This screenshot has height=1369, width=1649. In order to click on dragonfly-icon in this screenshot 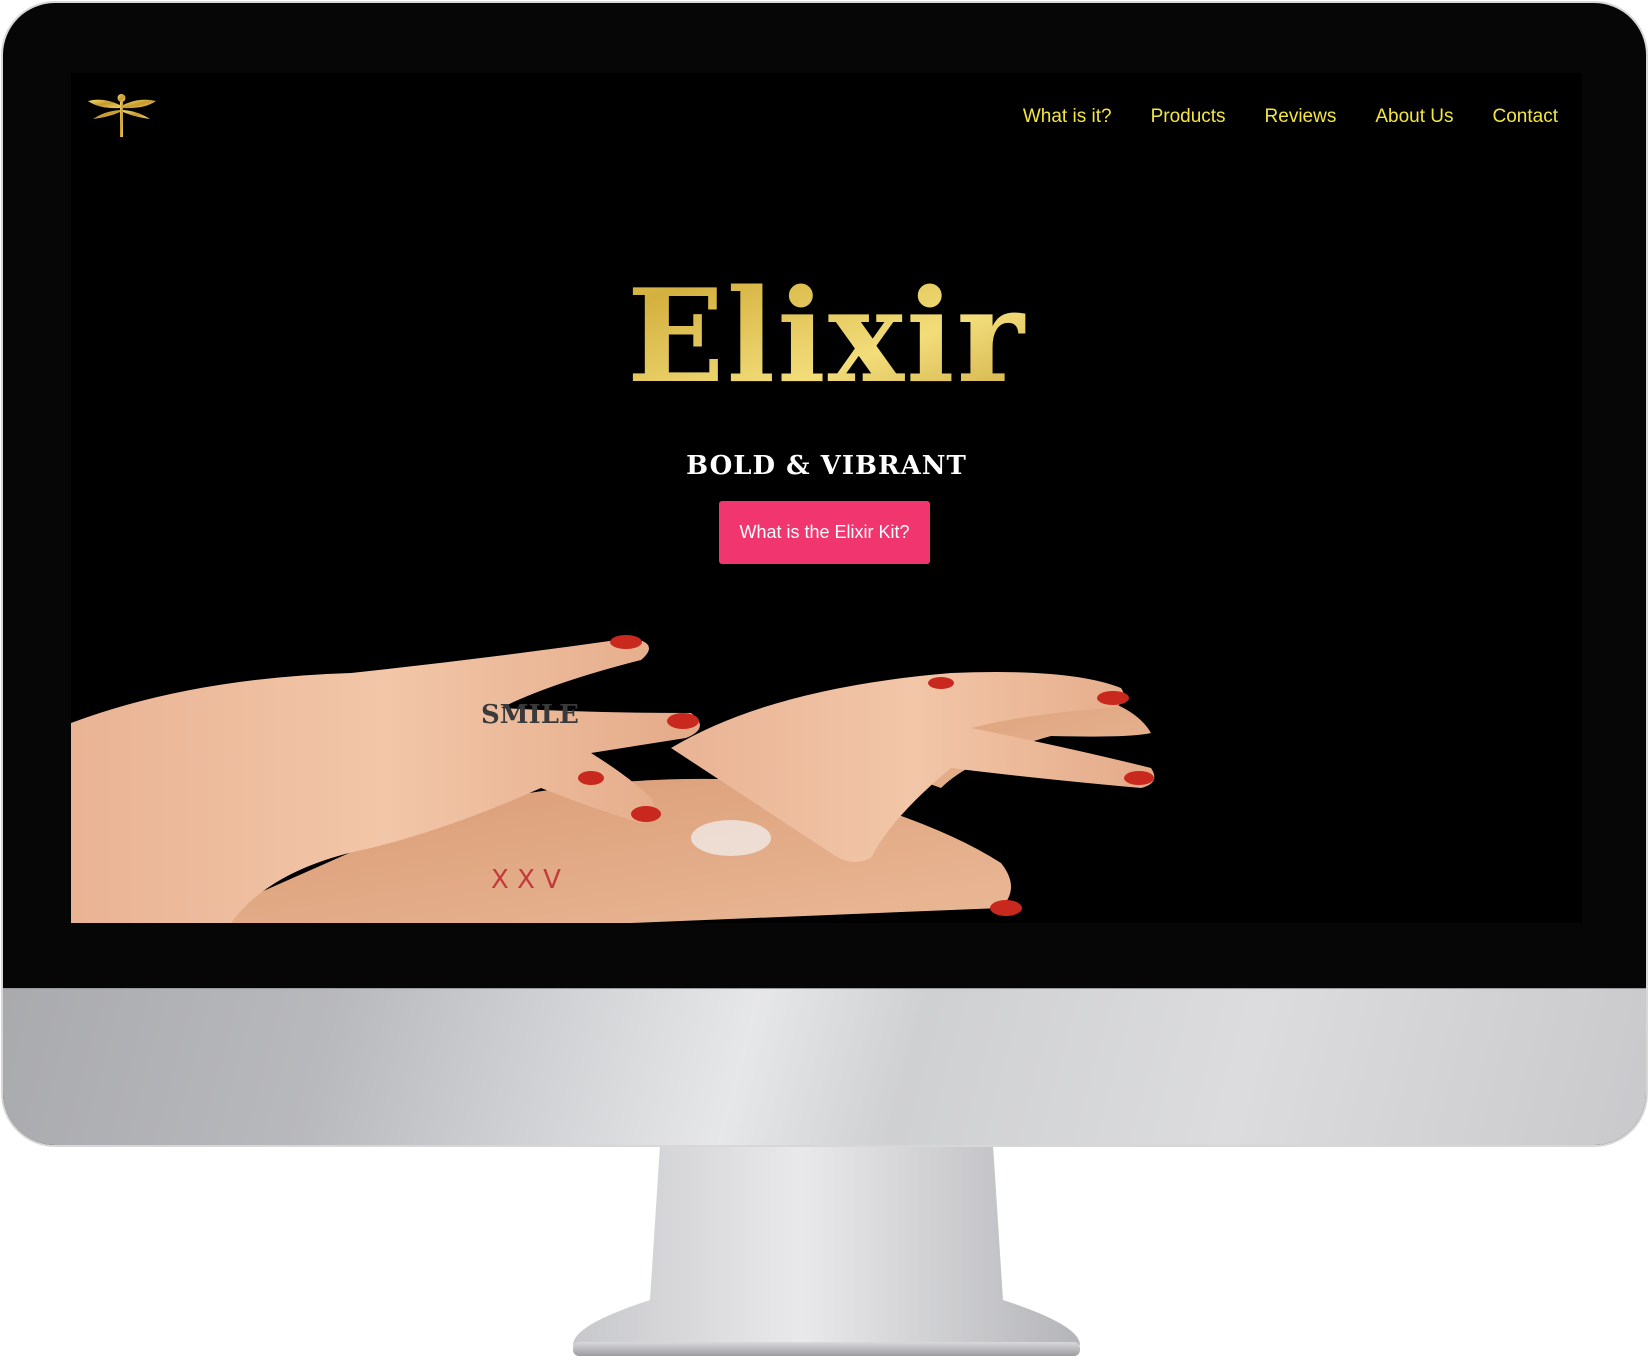, I will do `click(122, 114)`.